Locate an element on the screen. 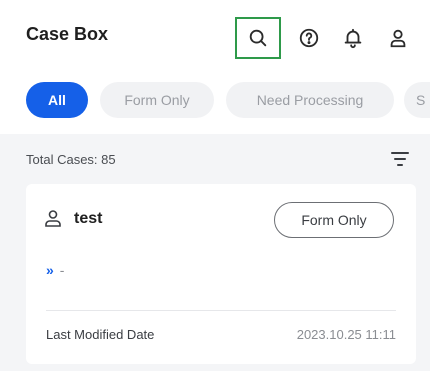 The image size is (430, 371). case-name: test is located at coordinates (88, 218).